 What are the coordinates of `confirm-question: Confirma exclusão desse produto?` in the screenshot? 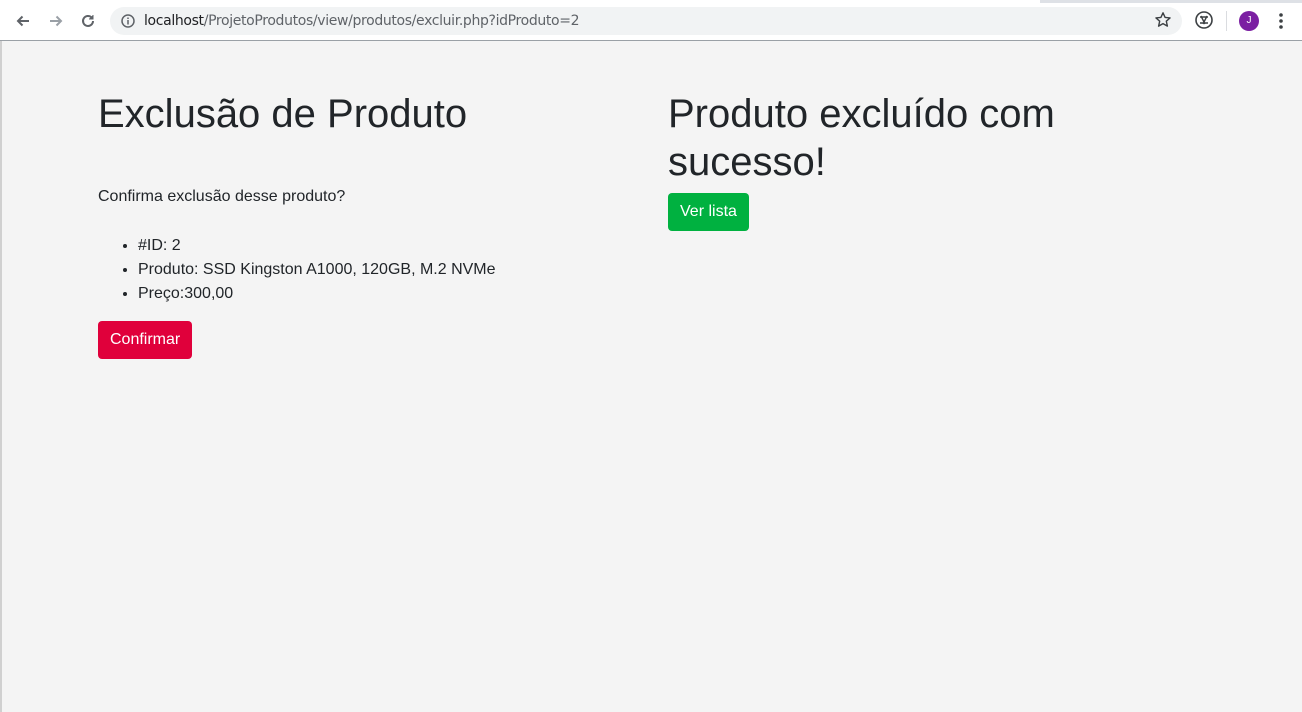 It's located at (222, 196).